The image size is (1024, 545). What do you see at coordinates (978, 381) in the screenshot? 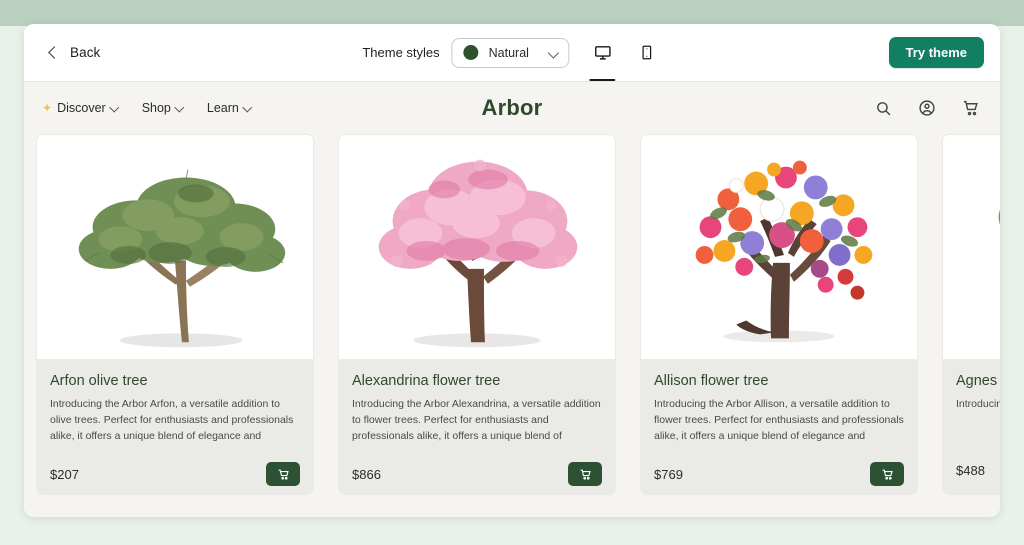
I see `product-title: Agnes b` at bounding box center [978, 381].